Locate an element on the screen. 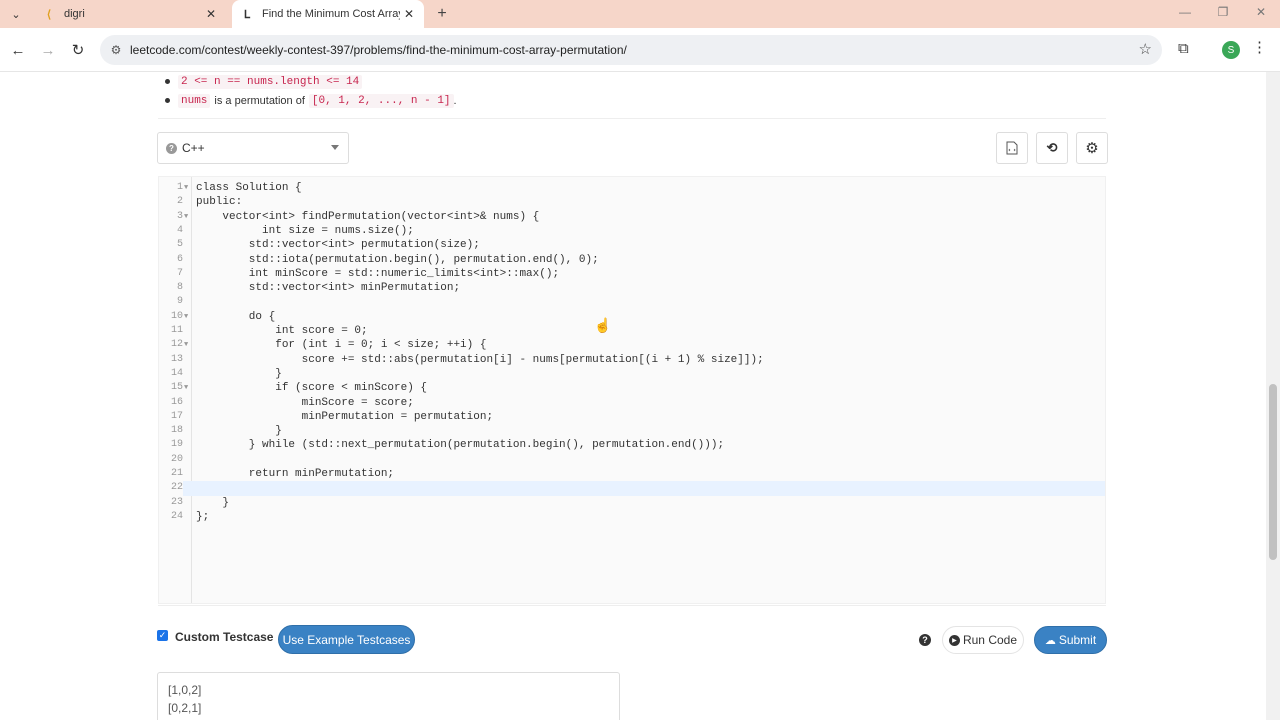  testcase-input: [1,0,2] [0,2,1] is located at coordinates (388, 696).